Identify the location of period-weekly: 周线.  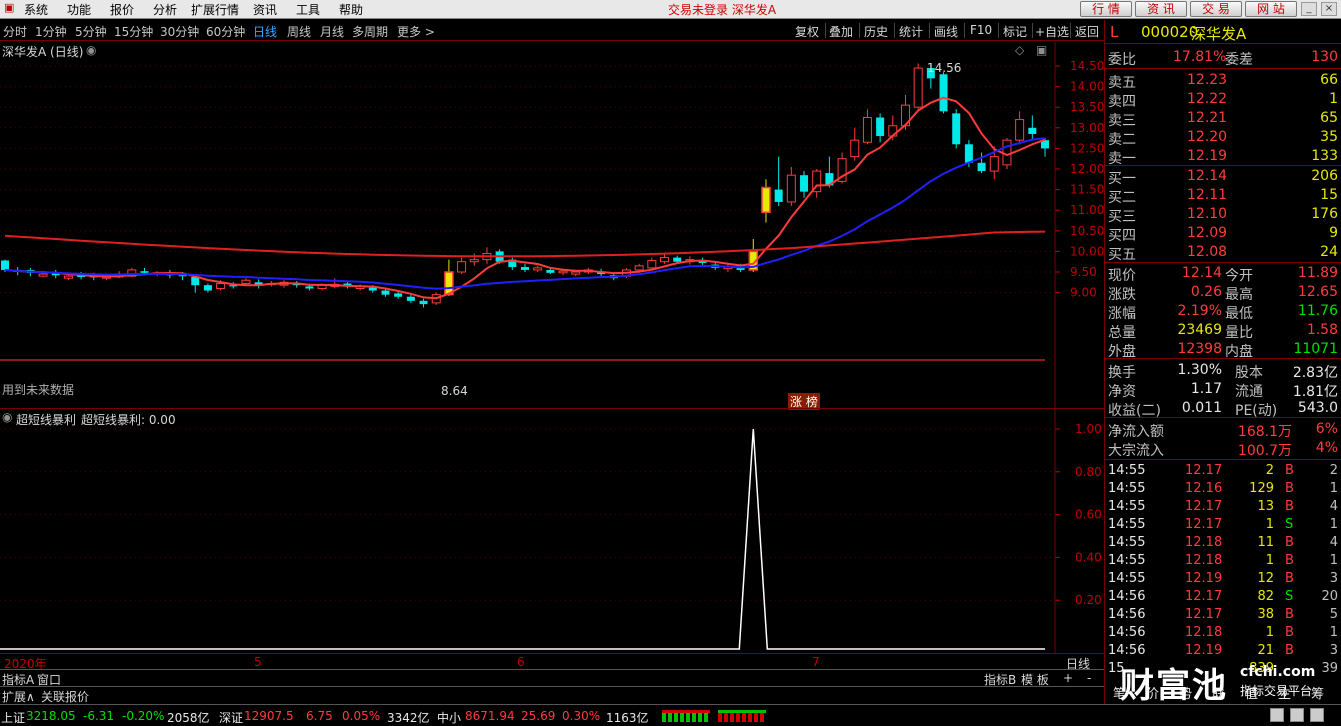
(299, 31).